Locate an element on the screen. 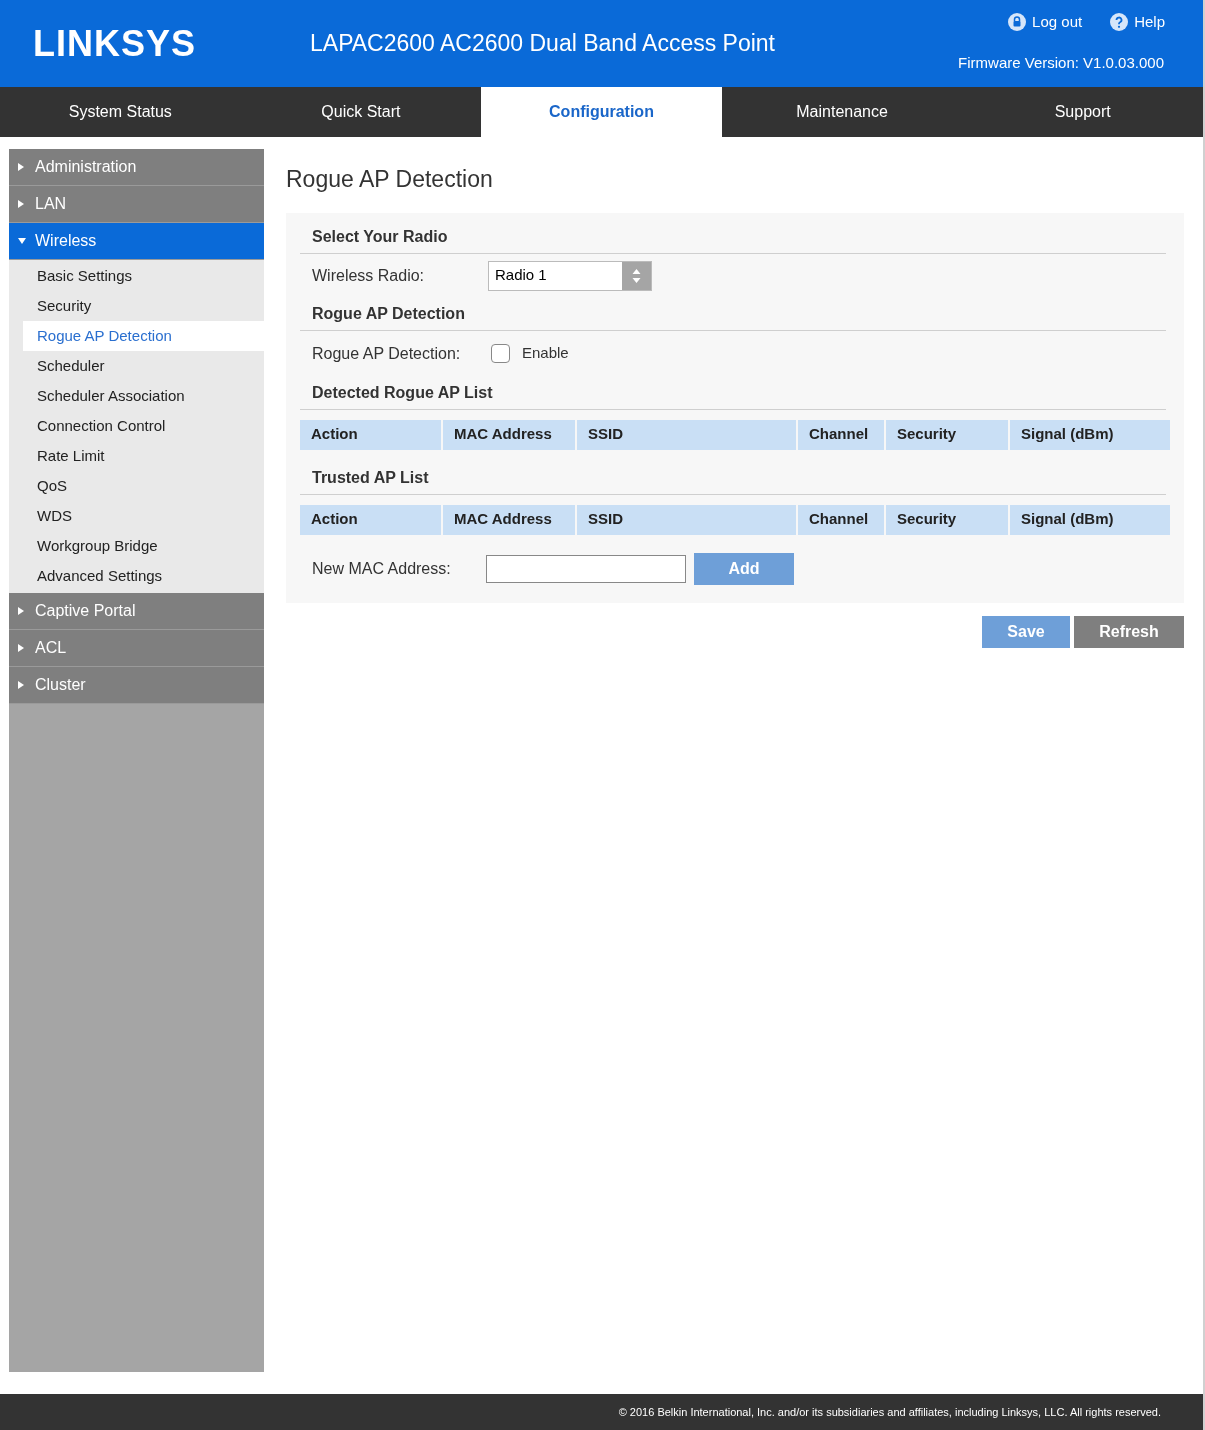 The image size is (1205, 1430). sidebar-item: Workgroup Bridge is located at coordinates (136, 546).